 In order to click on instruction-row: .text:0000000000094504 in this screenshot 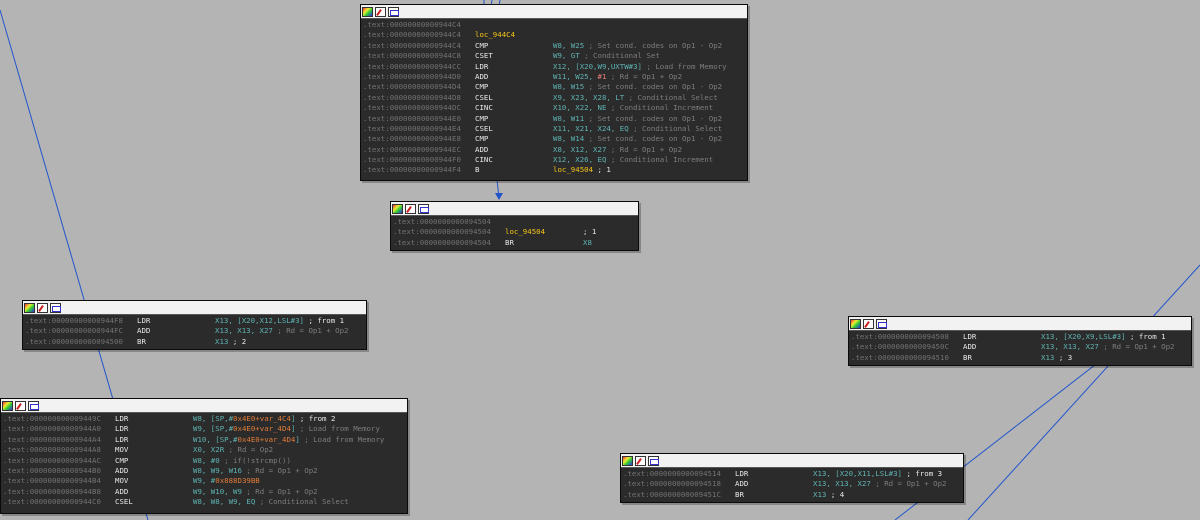, I will do `click(514, 222)`.